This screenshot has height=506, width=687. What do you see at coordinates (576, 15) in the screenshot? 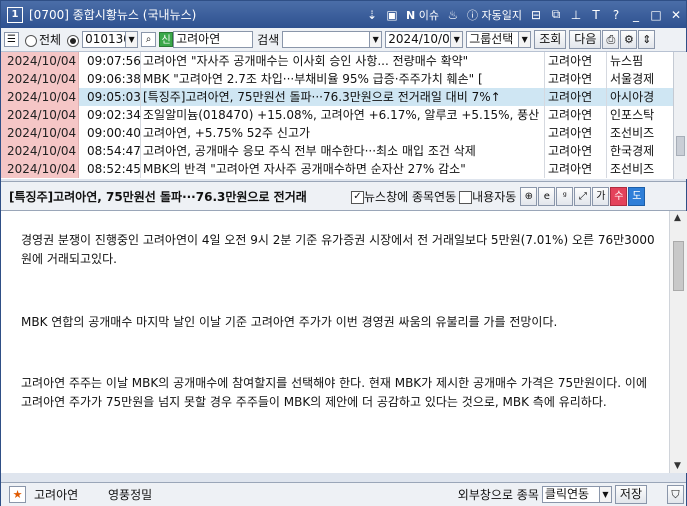
I see `pin-top-icon: ⊥` at bounding box center [576, 15].